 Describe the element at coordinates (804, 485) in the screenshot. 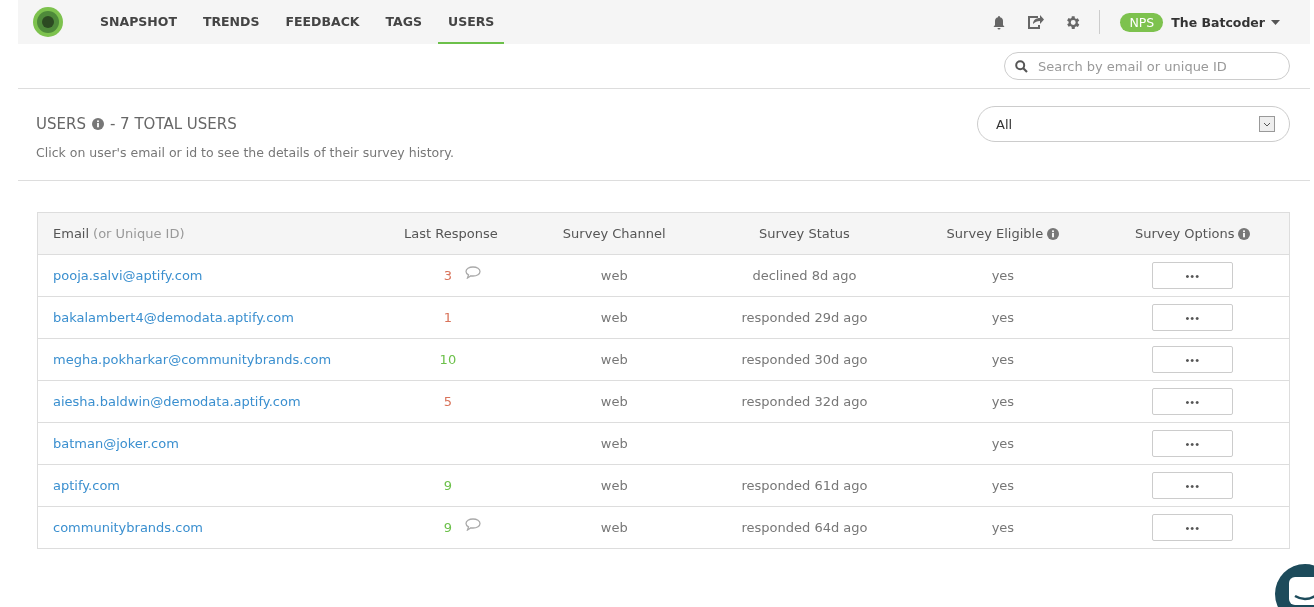

I see `table-cell: responded 61d ago` at that location.